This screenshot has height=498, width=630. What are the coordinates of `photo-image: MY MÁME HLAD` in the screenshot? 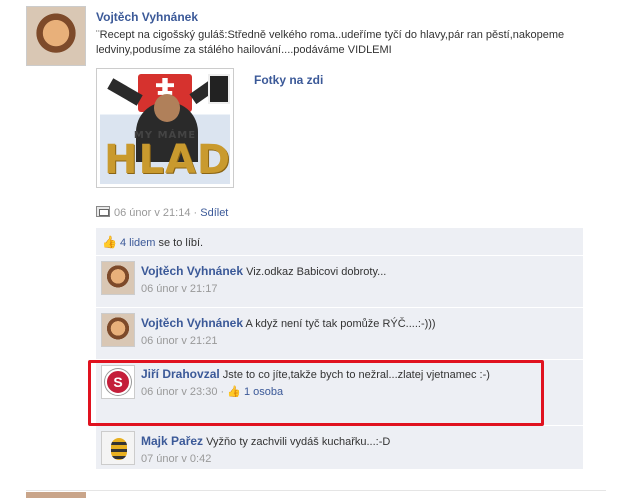 It's located at (165, 128).